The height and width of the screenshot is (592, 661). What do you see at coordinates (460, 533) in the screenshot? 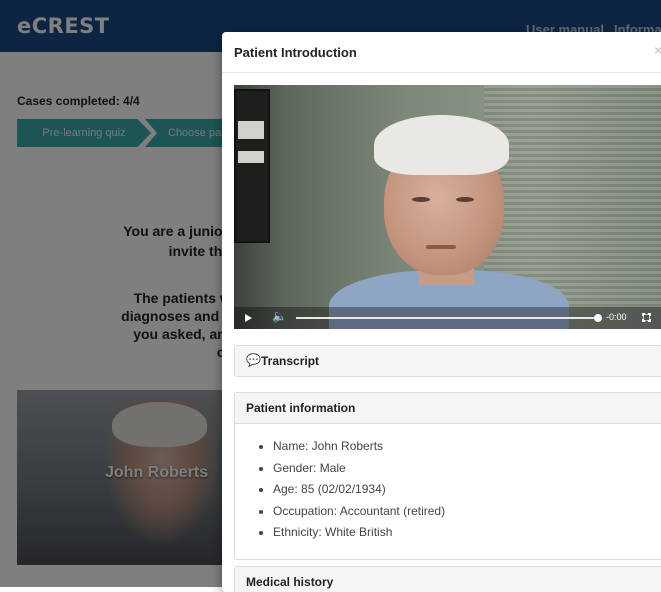
I see `list-item: Ethnicity: White British` at bounding box center [460, 533].